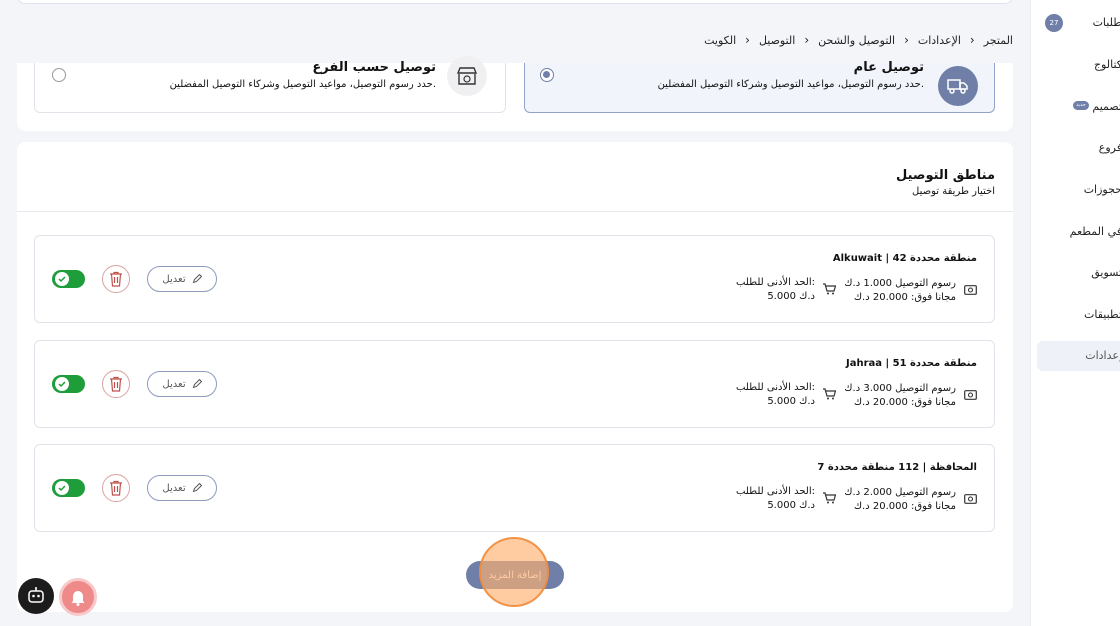  What do you see at coordinates (515, 2) in the screenshot?
I see `top-card-edge` at bounding box center [515, 2].